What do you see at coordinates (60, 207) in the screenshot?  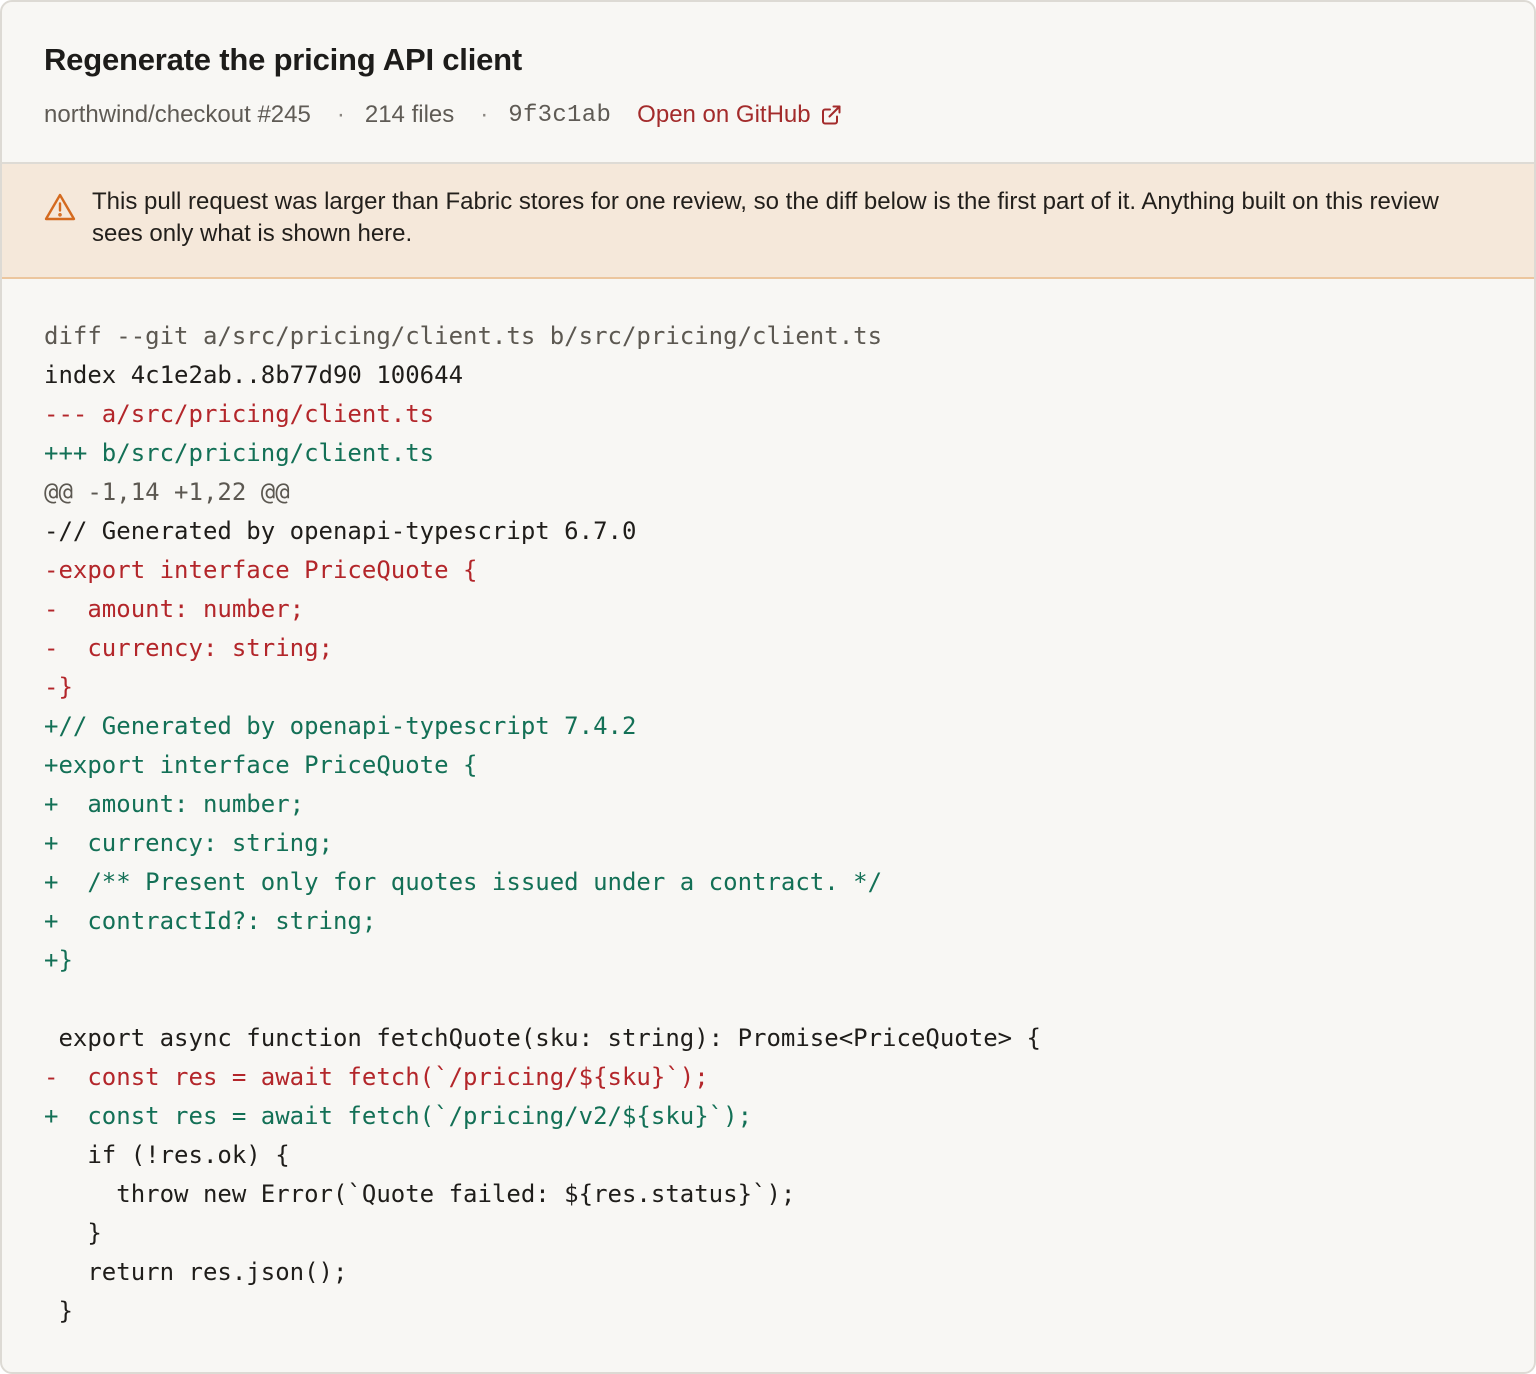 I see `warning-triangle-icon` at bounding box center [60, 207].